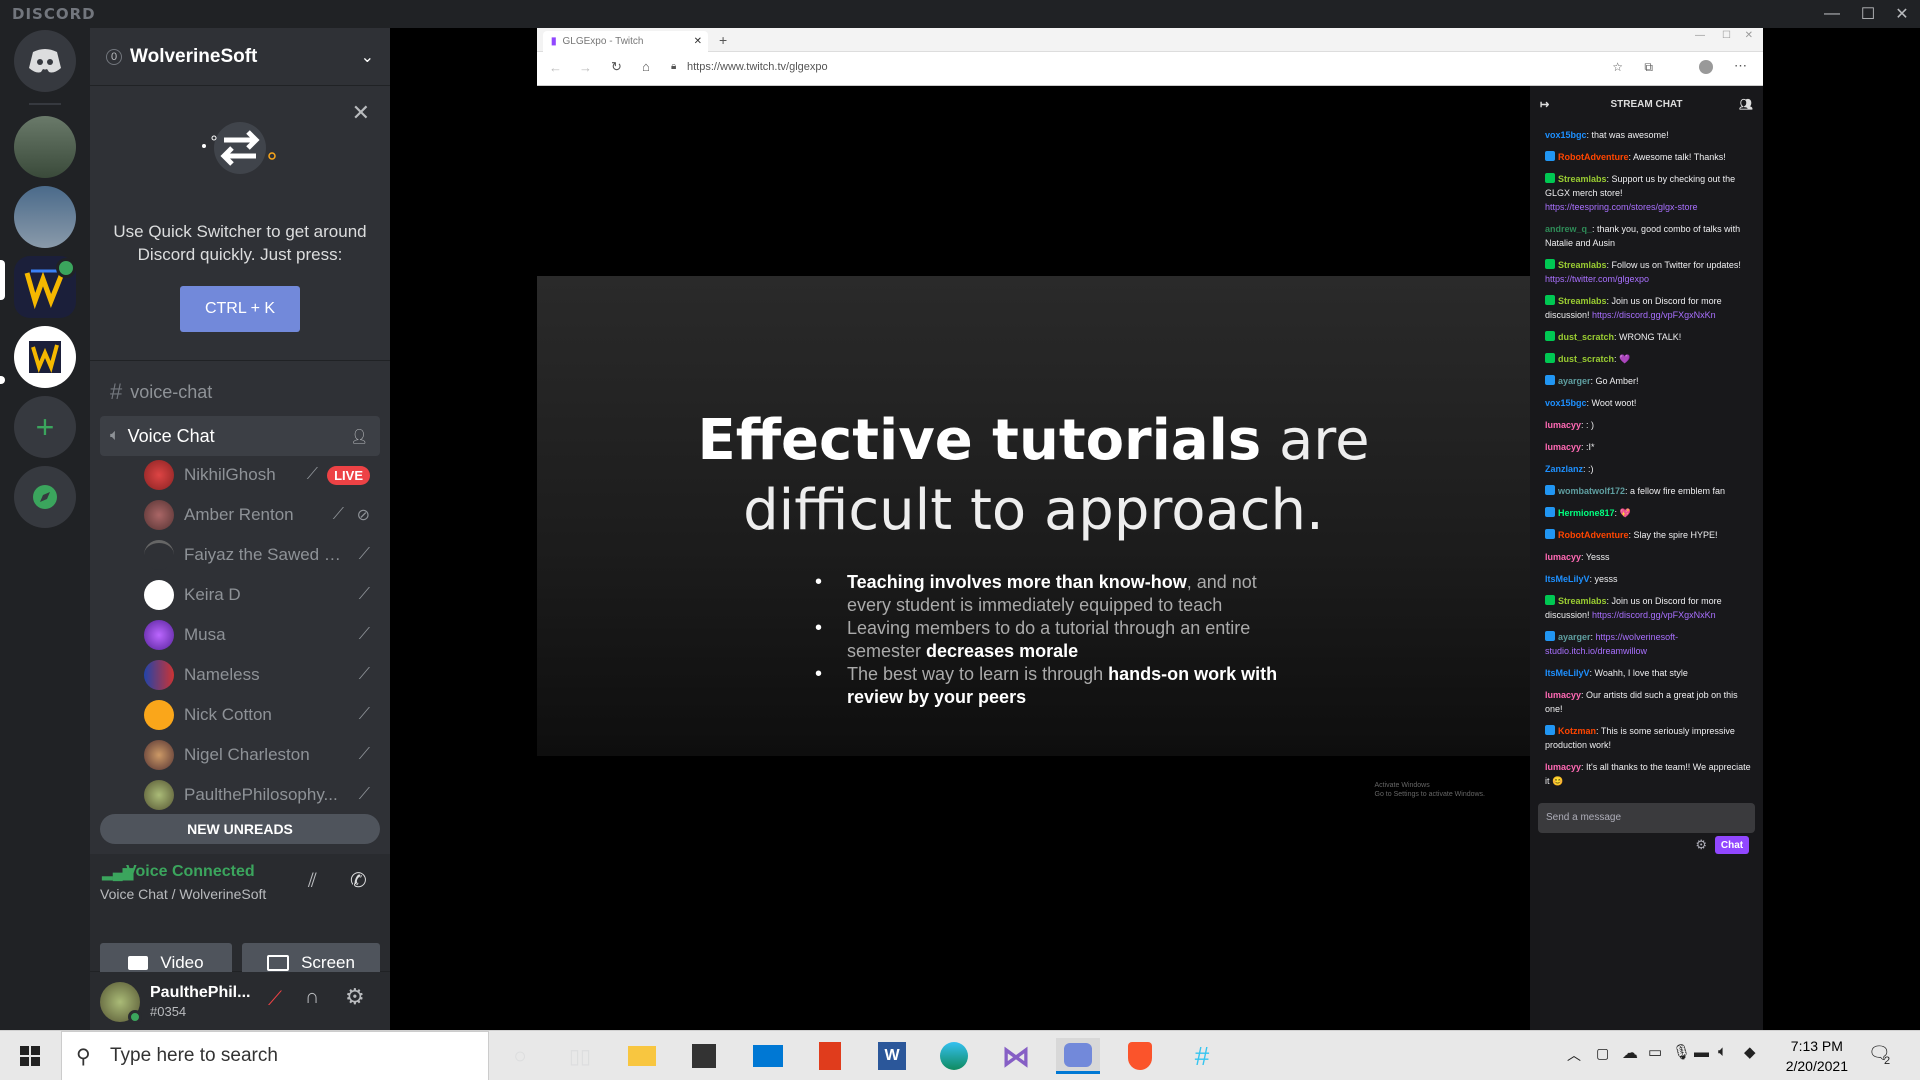 Image resolution: width=1920 pixels, height=1080 pixels. I want to click on edge-icon, so click(954, 1056).